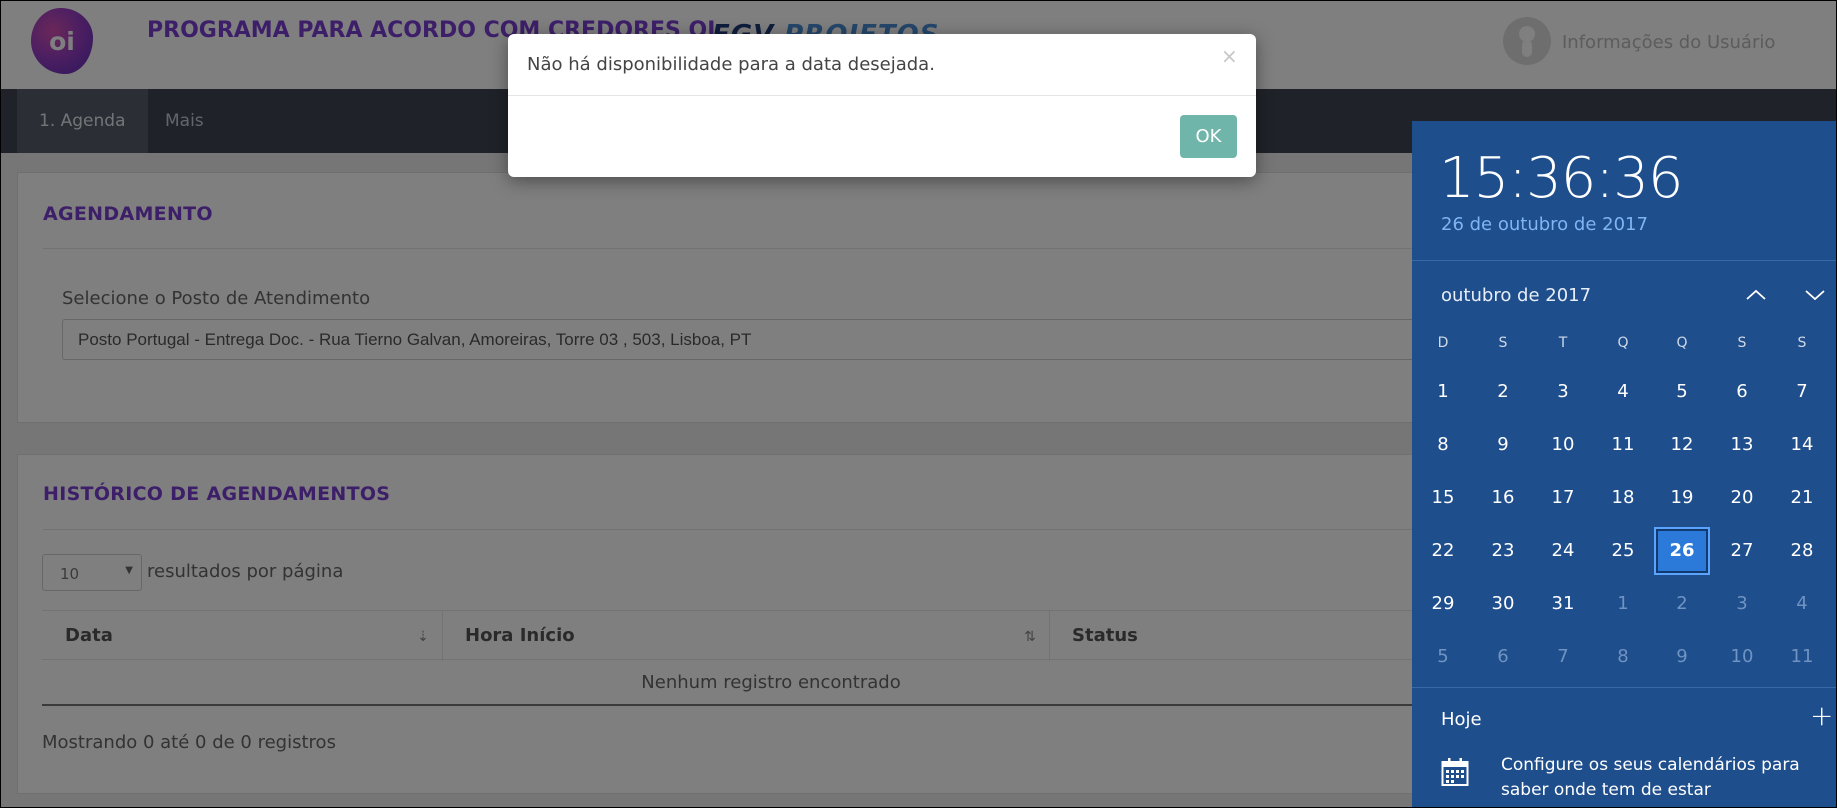  Describe the element at coordinates (1503, 604) in the screenshot. I see `calendar-day: 30` at that location.